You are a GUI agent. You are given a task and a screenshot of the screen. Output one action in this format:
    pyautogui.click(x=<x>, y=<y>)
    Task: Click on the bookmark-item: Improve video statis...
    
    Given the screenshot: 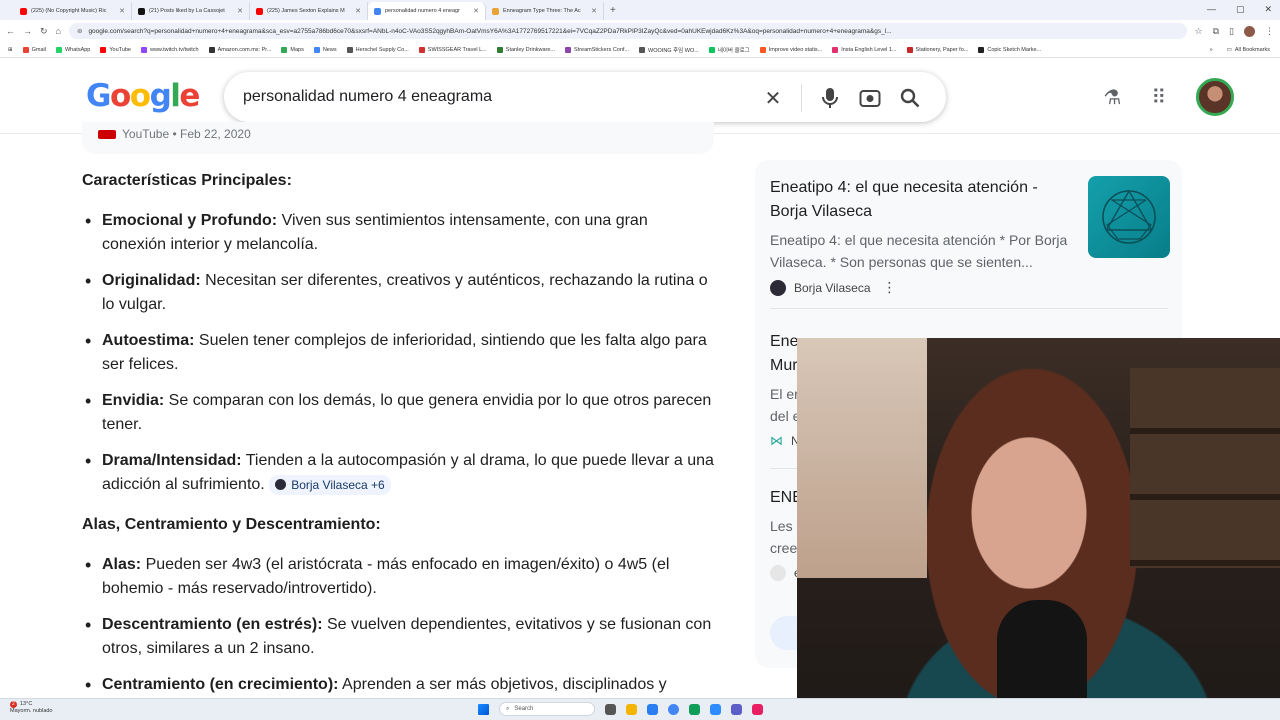 What is the action you would take?
    pyautogui.click(x=790, y=50)
    